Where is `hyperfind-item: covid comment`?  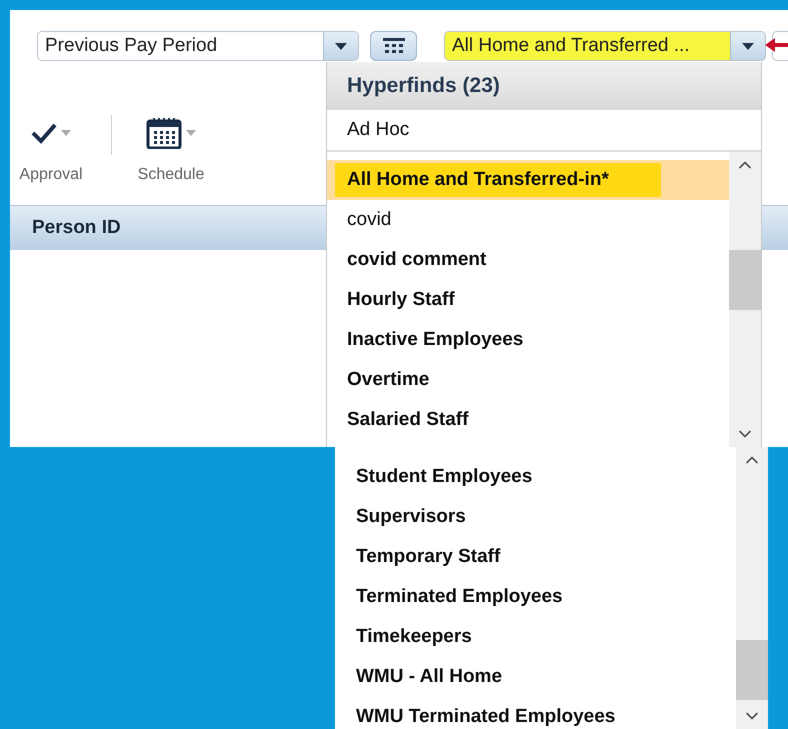
hyperfind-item: covid comment is located at coordinates (528, 260).